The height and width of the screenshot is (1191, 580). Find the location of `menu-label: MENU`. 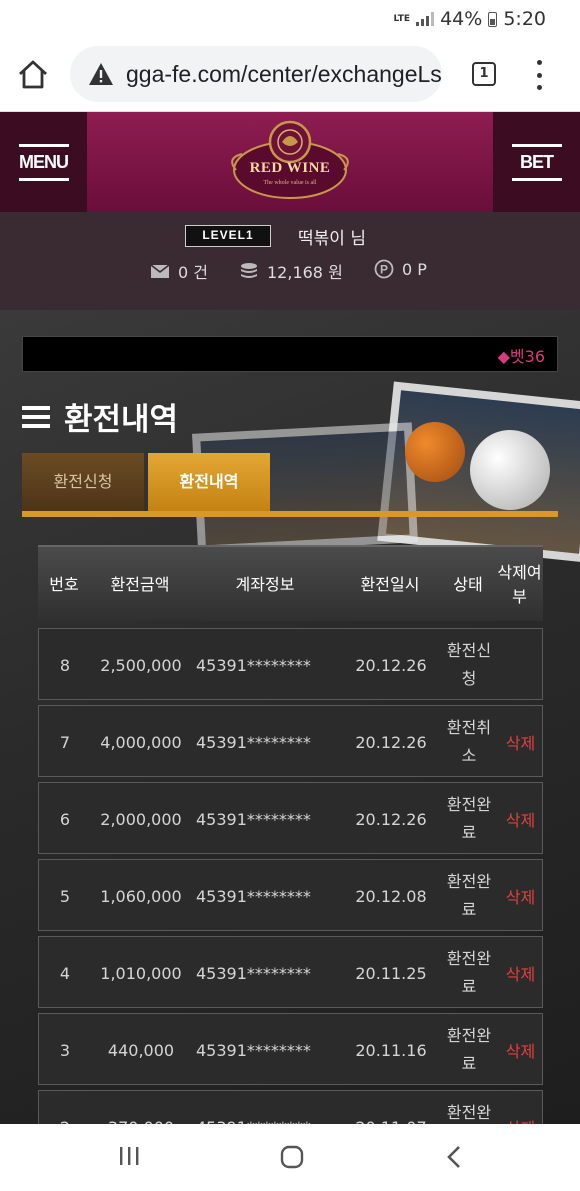

menu-label: MENU is located at coordinates (44, 161).